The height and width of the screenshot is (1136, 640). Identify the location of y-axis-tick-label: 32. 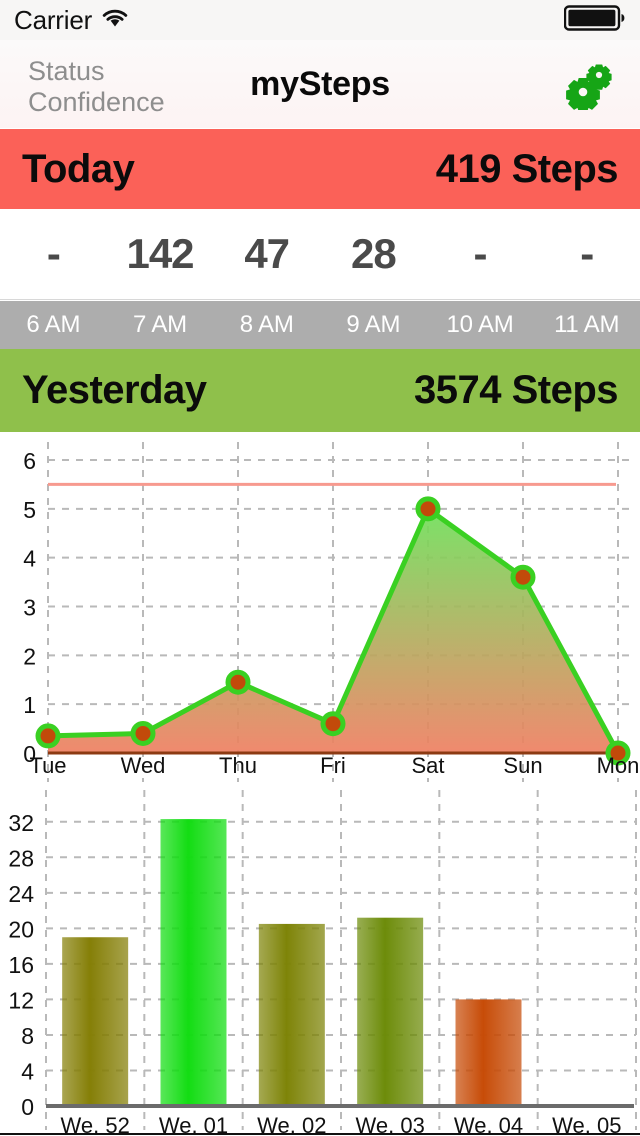
(21, 823).